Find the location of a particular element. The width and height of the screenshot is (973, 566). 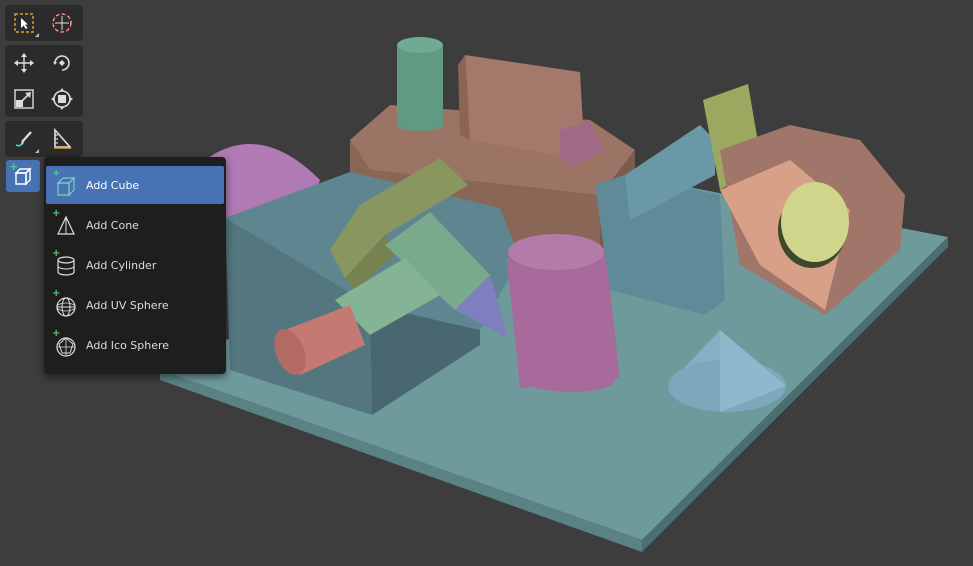

transform-tool is located at coordinates (62, 99).